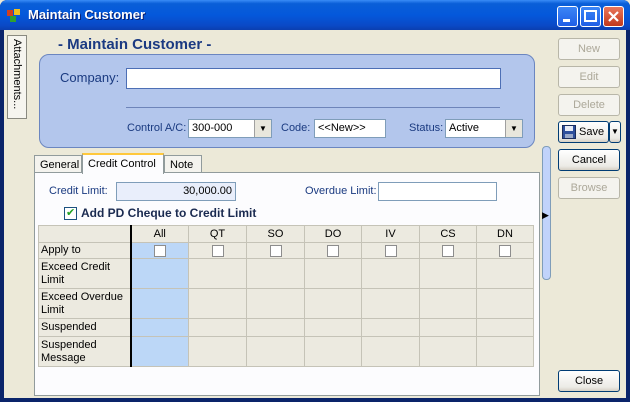  I want to click on cancel-button: Cancel, so click(589, 160).